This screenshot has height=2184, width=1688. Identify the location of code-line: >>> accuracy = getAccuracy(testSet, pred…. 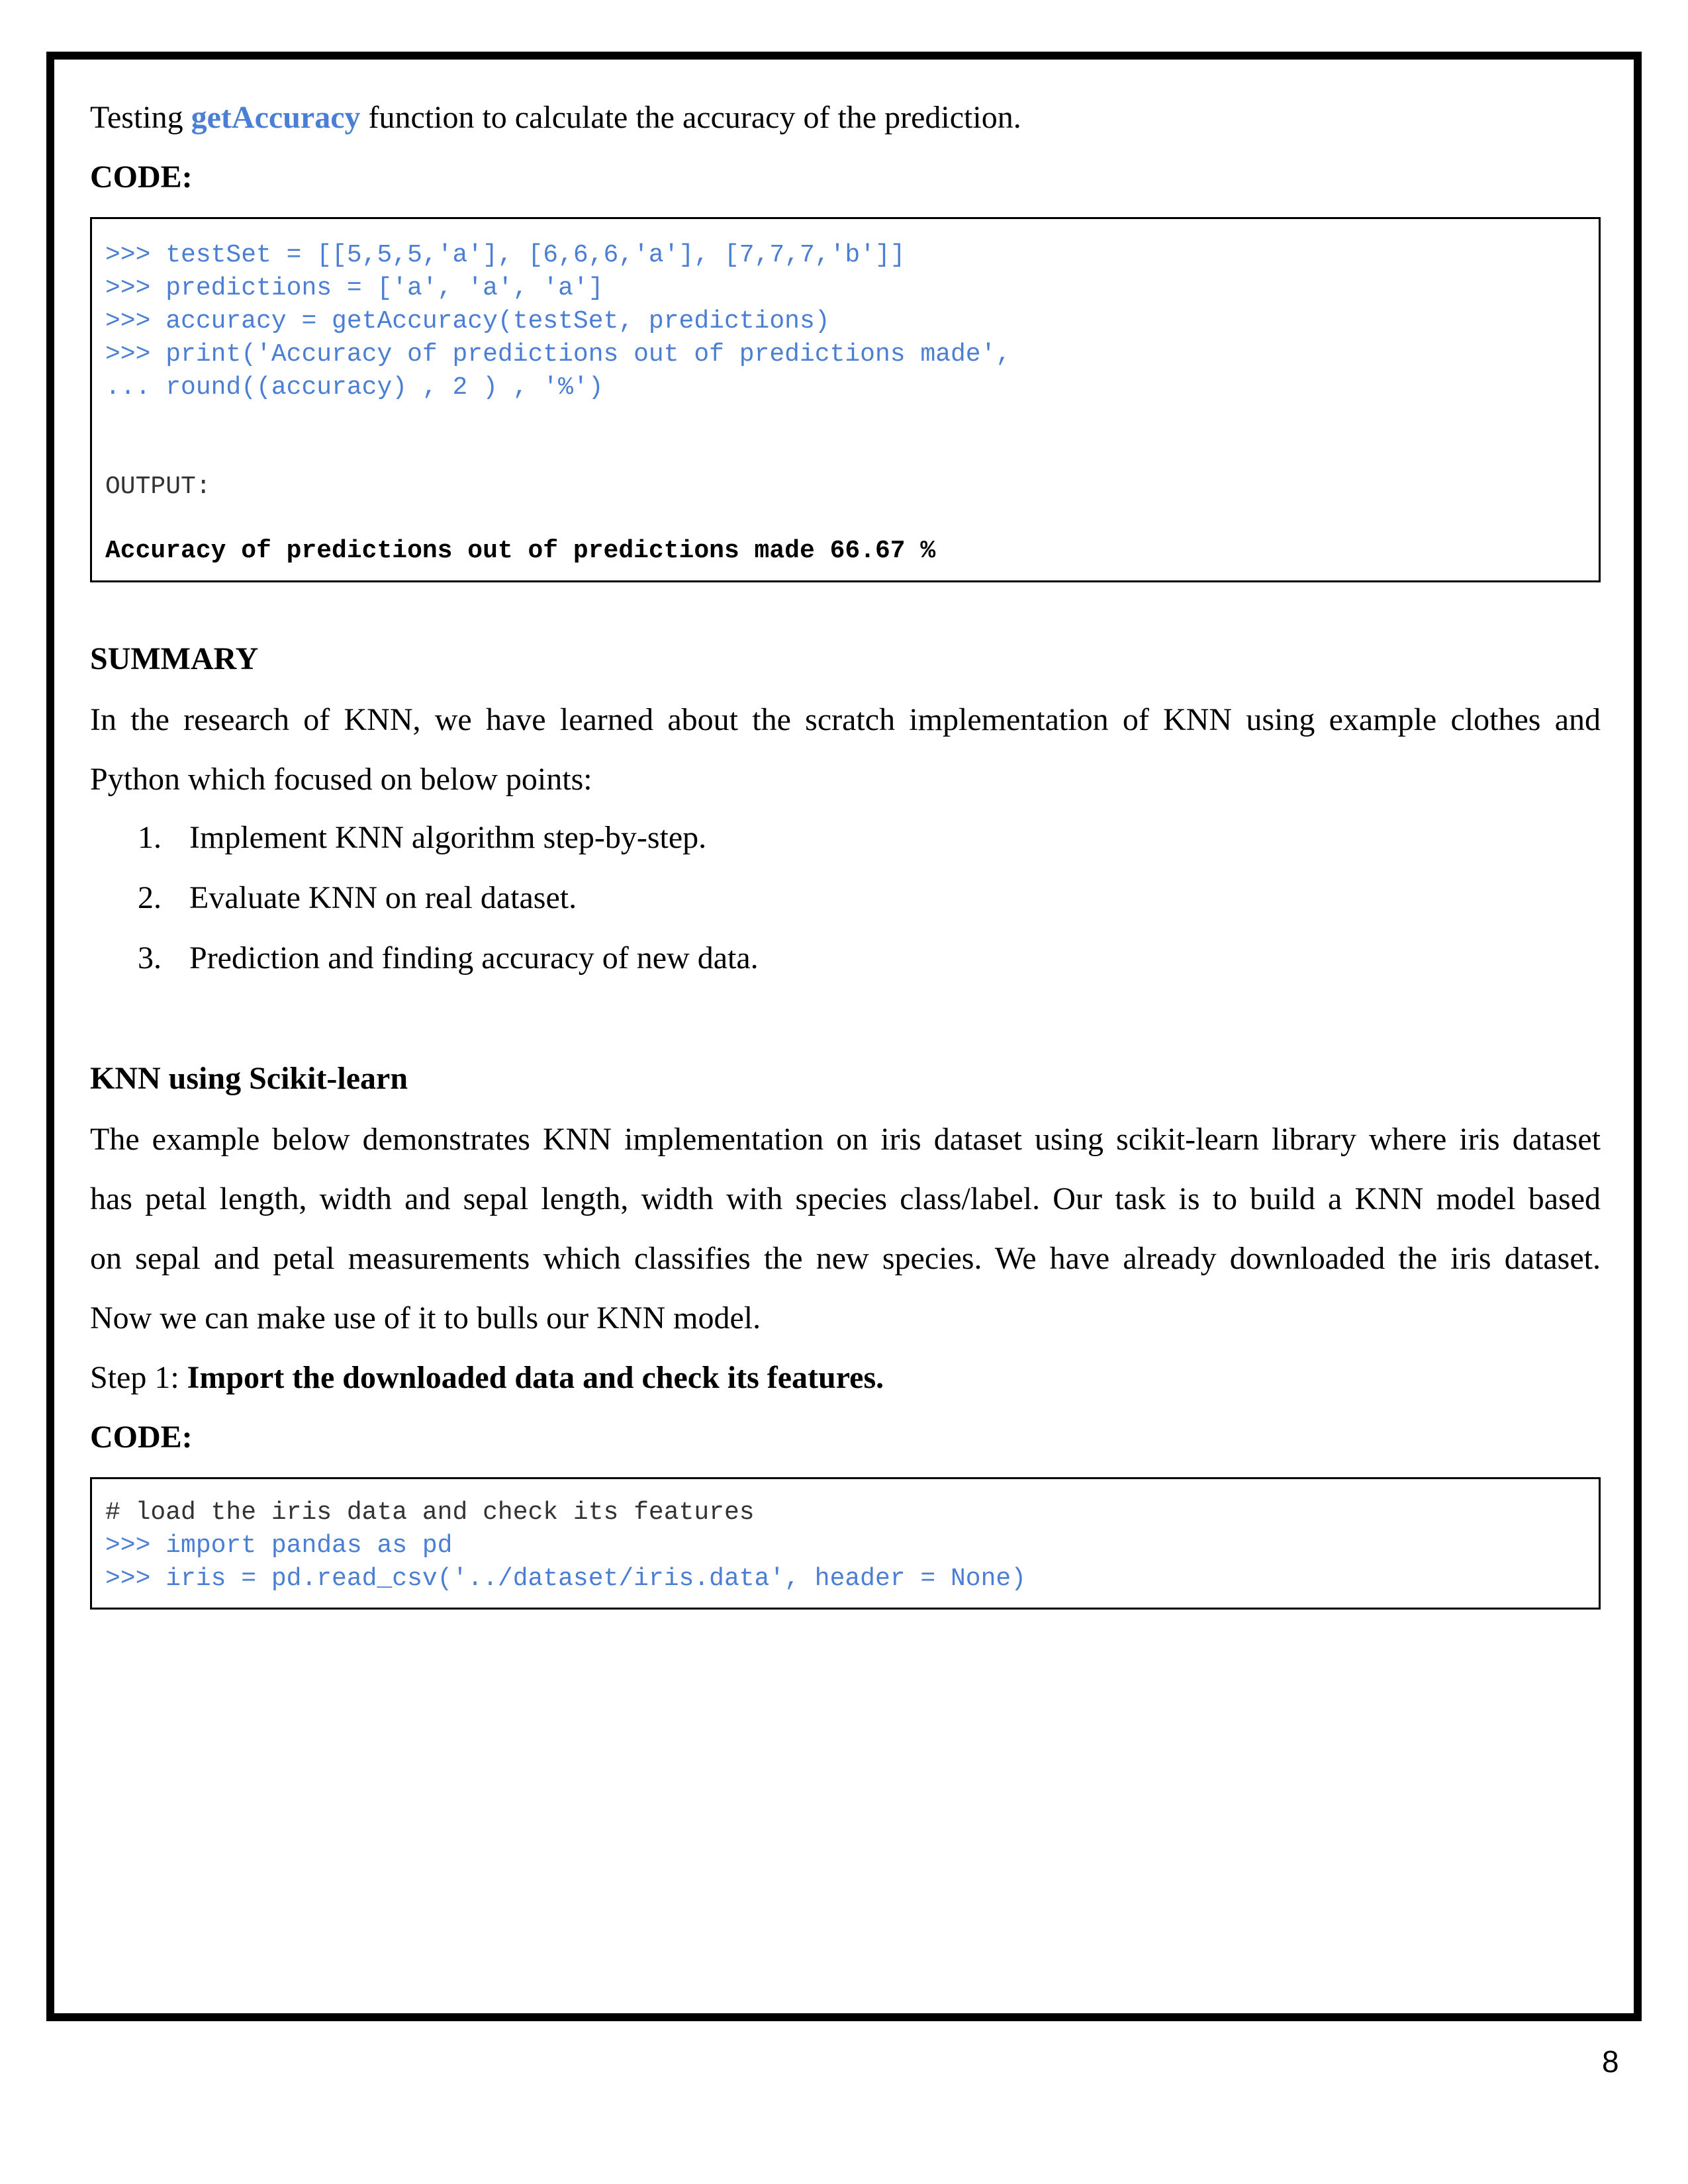
(467, 321).